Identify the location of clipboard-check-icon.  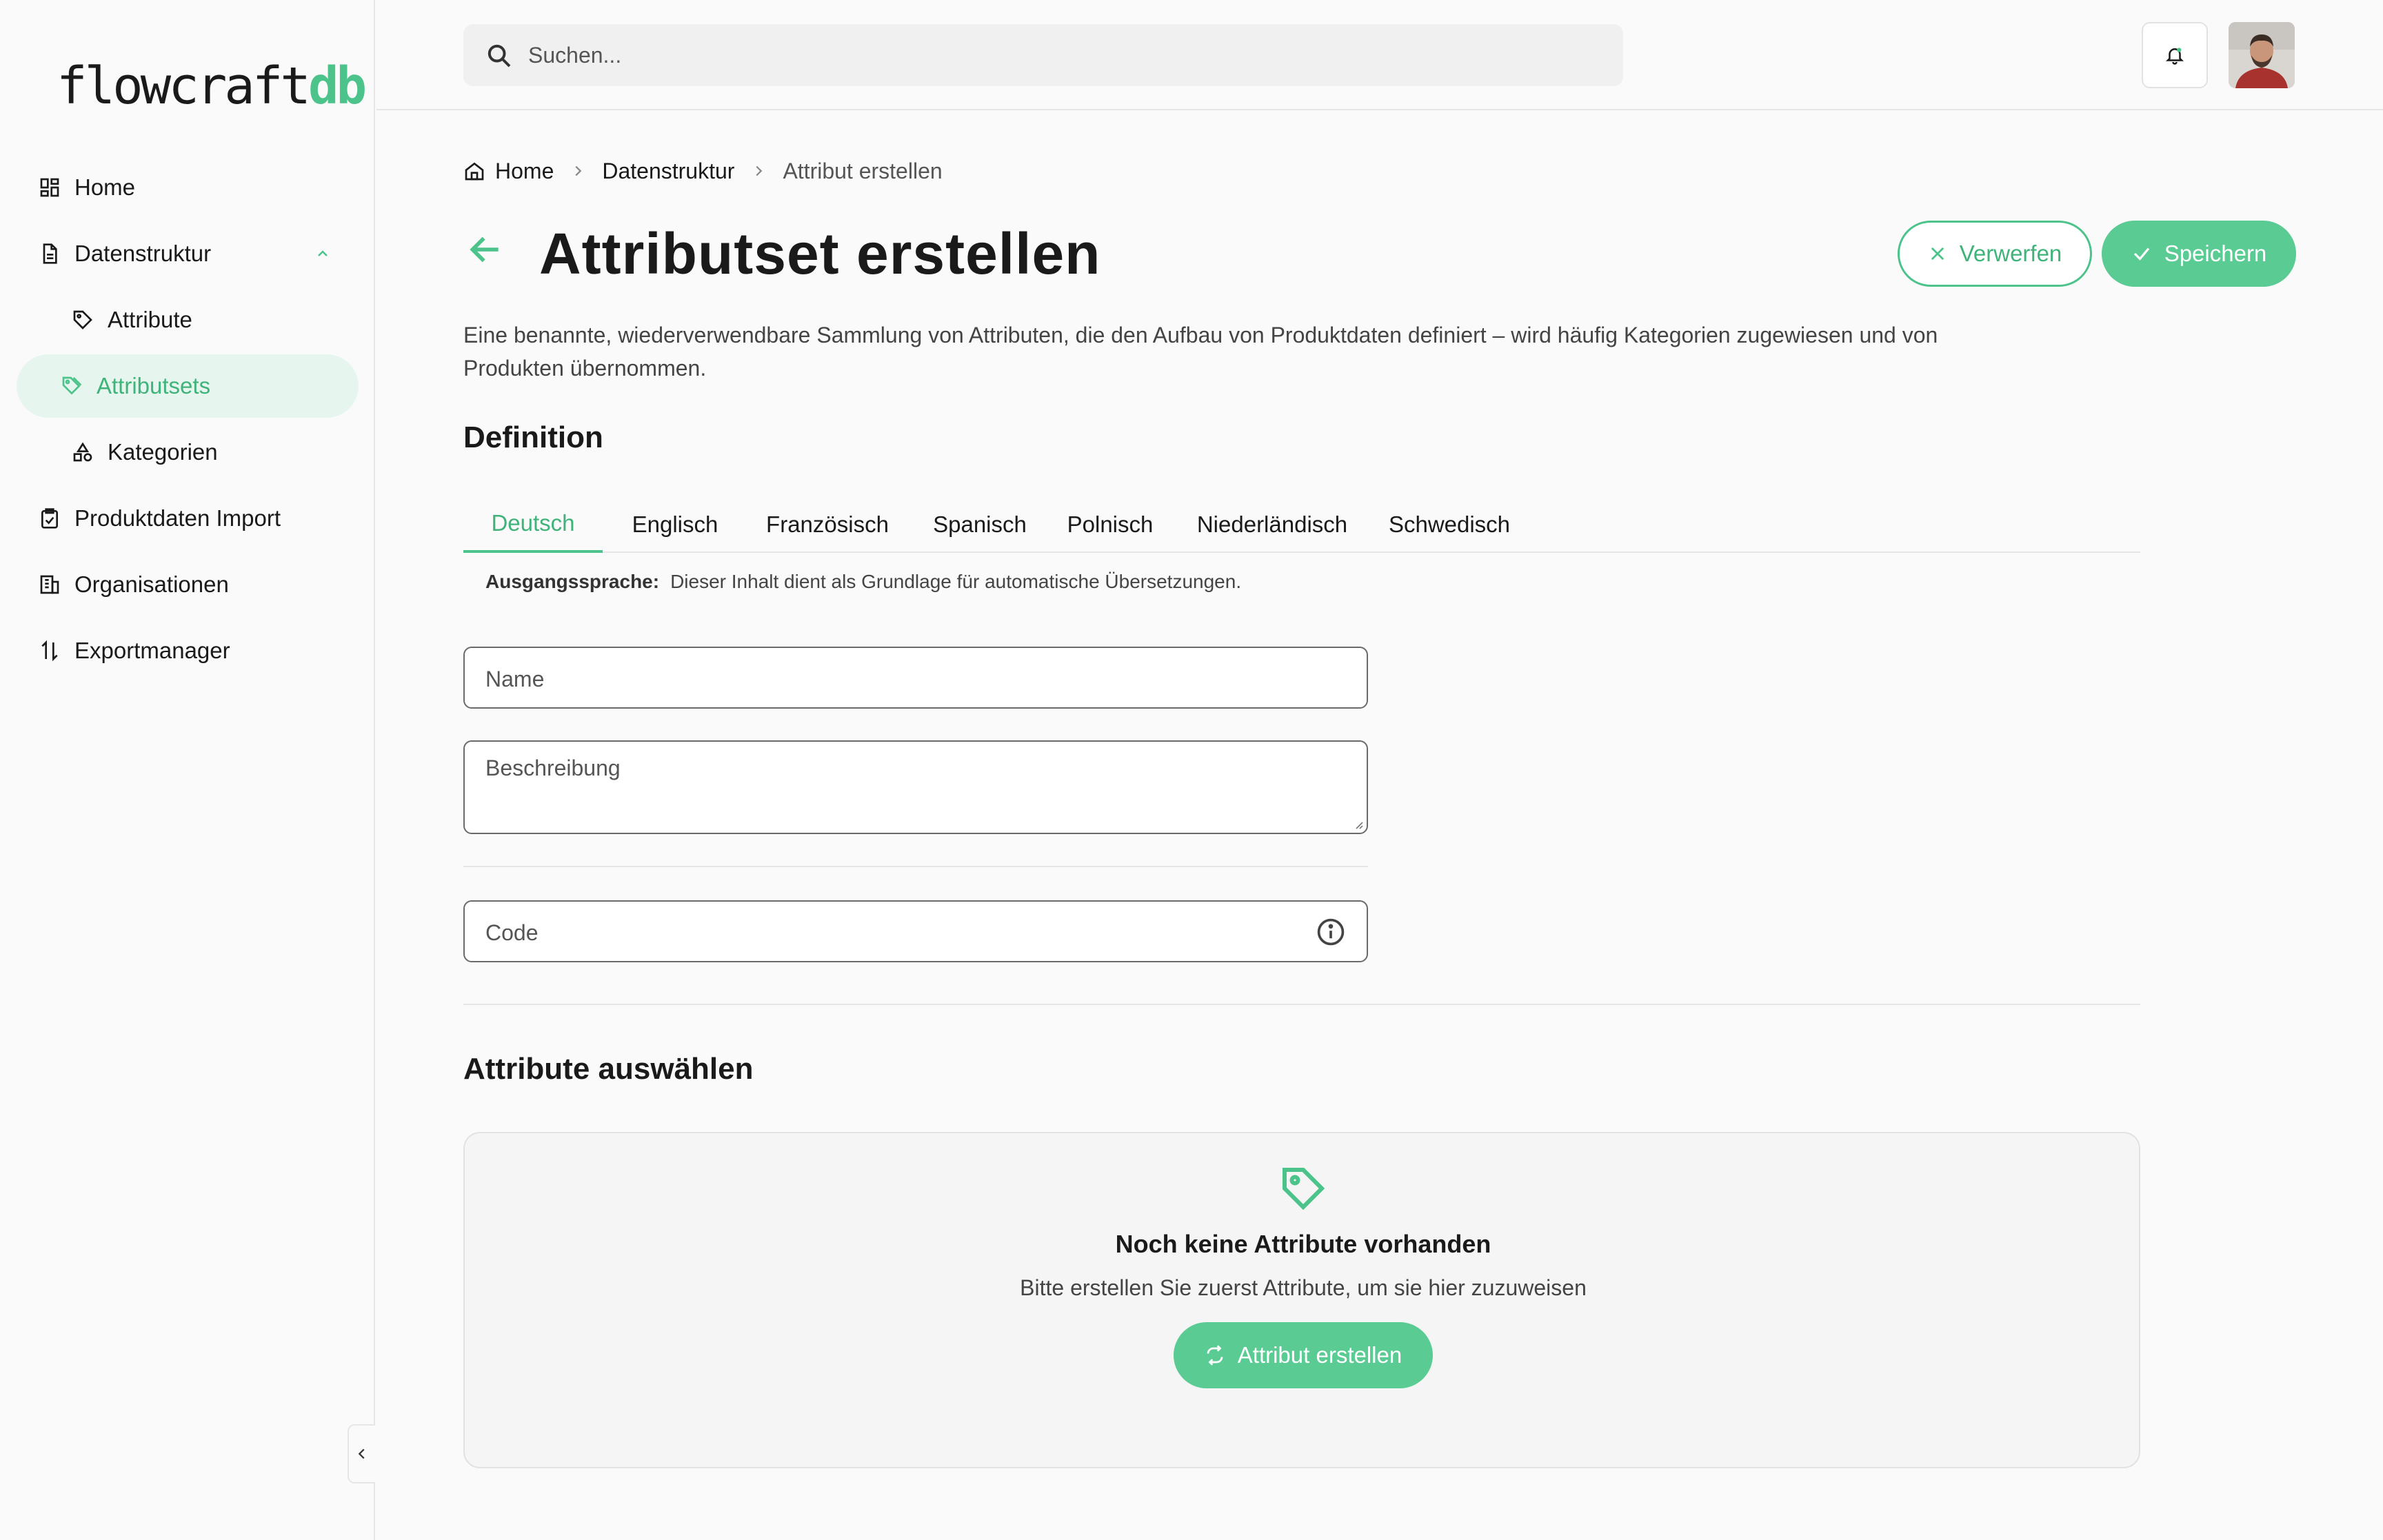
(49, 519).